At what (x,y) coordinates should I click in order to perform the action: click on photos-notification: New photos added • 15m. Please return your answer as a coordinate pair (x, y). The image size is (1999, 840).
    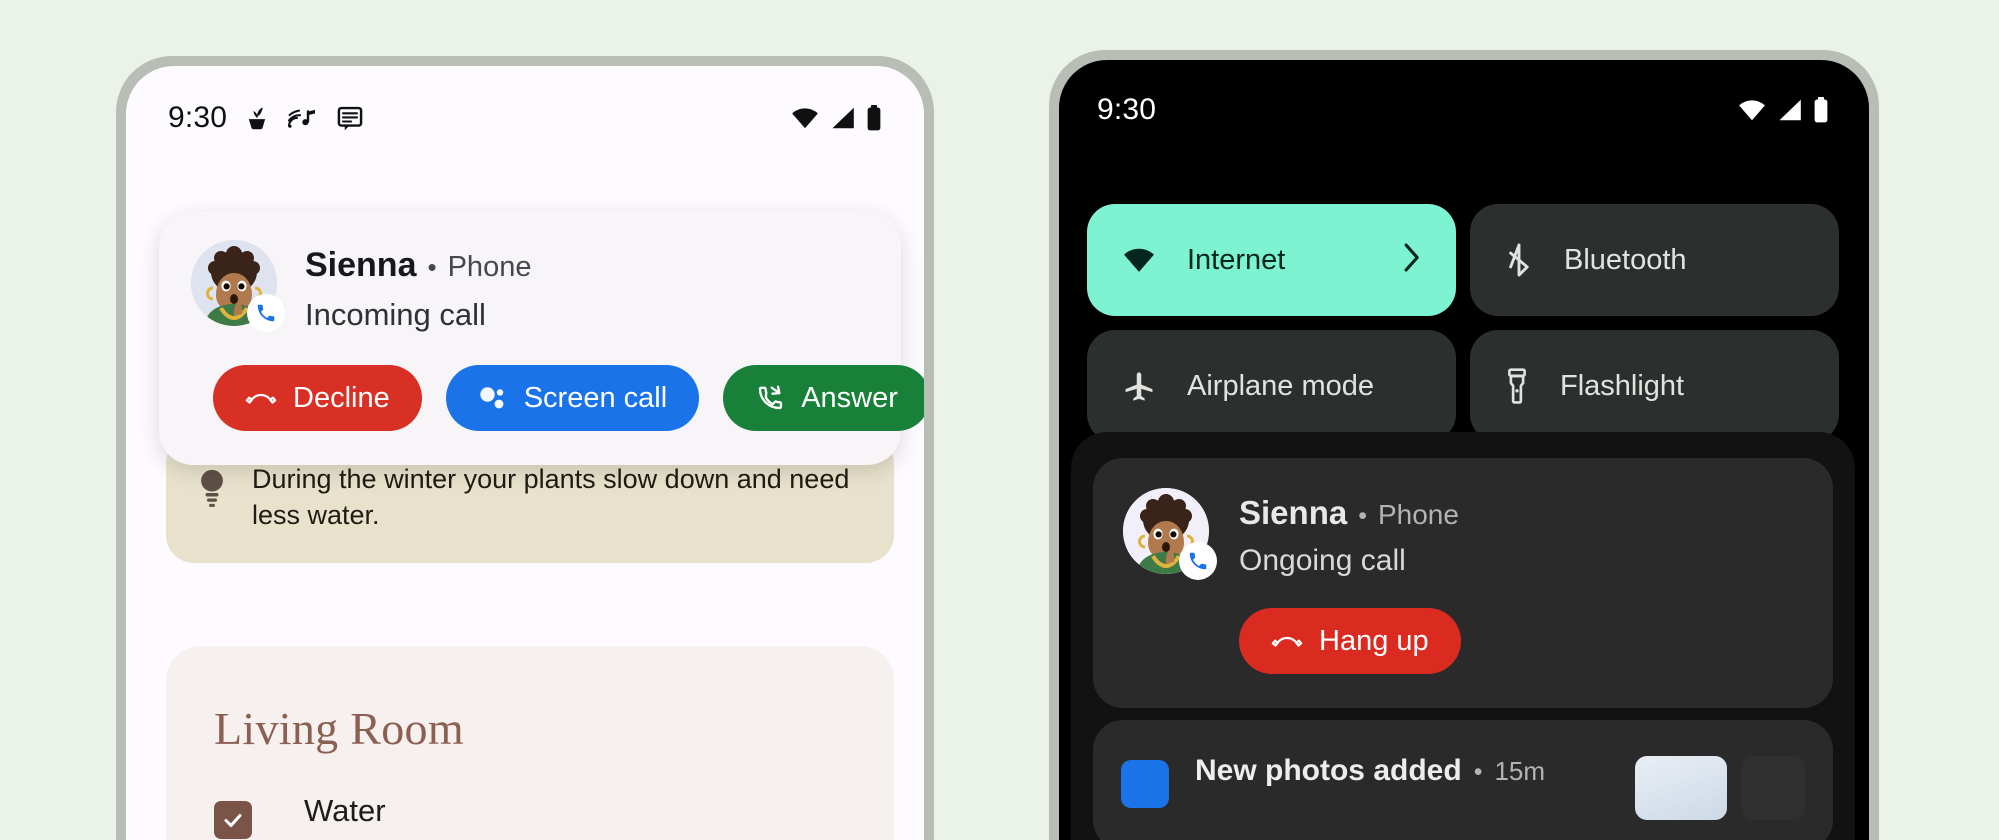
    Looking at the image, I should click on (1463, 780).